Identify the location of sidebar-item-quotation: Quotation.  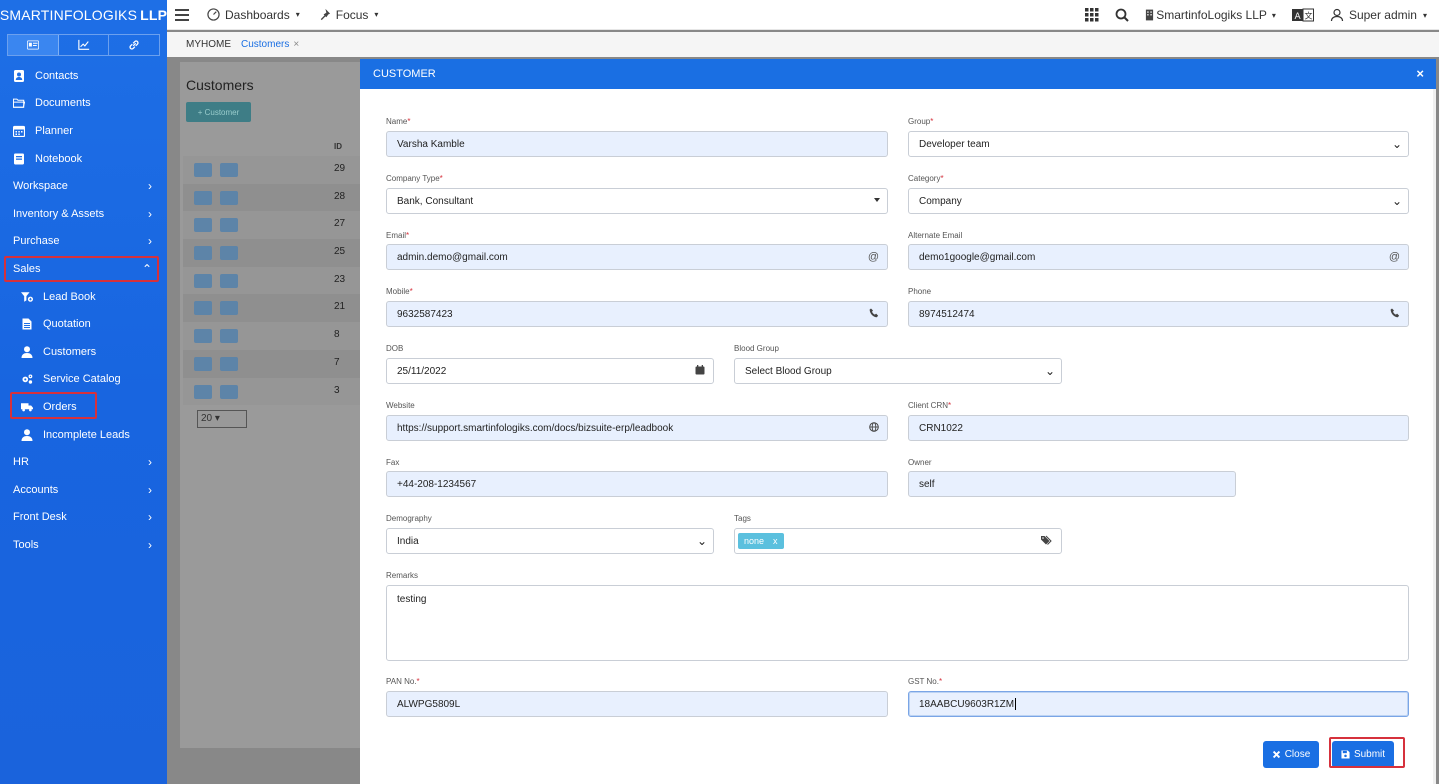
(83, 324).